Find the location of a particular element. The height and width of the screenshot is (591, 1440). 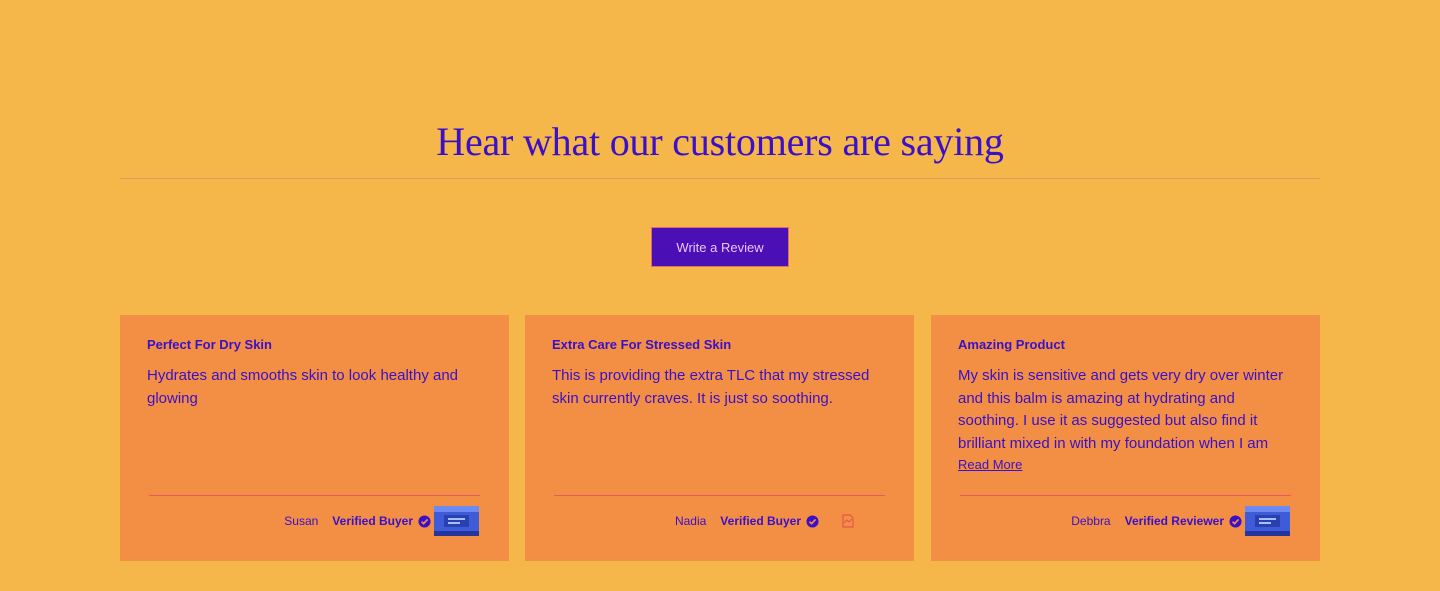

section-heading: Hear what our customers are saying is located at coordinates (720, 141).